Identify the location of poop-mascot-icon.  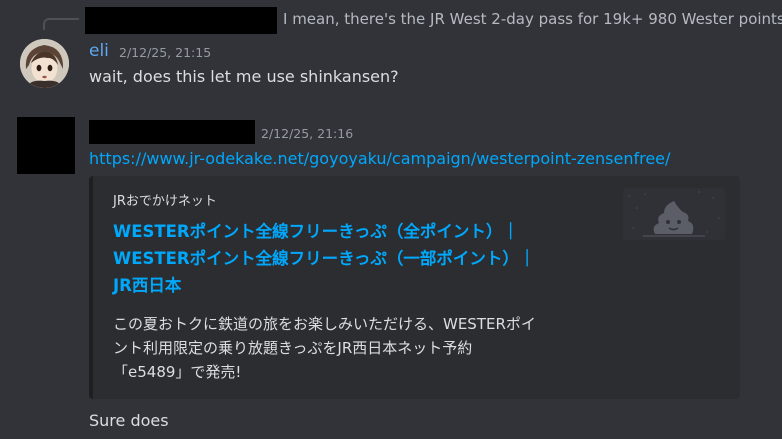
(674, 214).